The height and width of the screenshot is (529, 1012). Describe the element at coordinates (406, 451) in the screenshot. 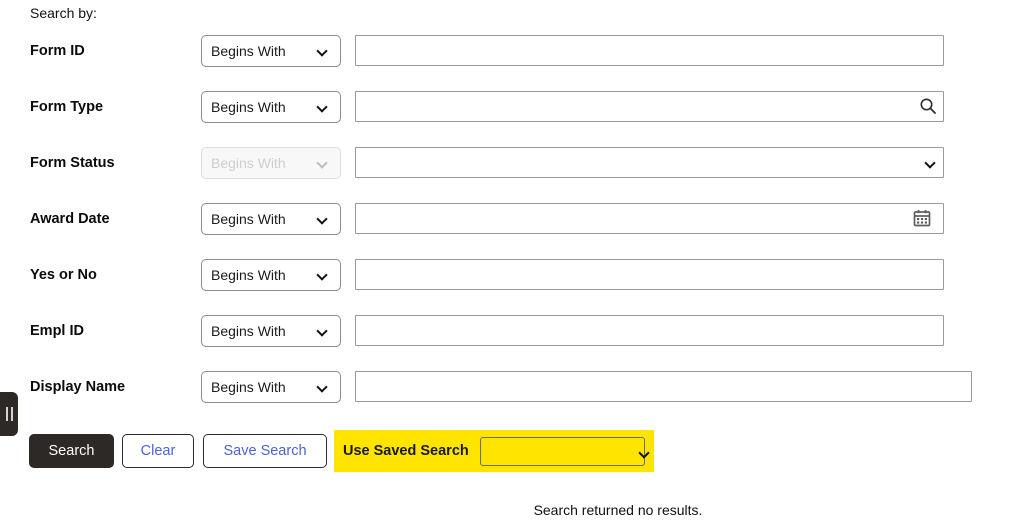

I see `use-saved-search-label: Use Saved Search` at that location.